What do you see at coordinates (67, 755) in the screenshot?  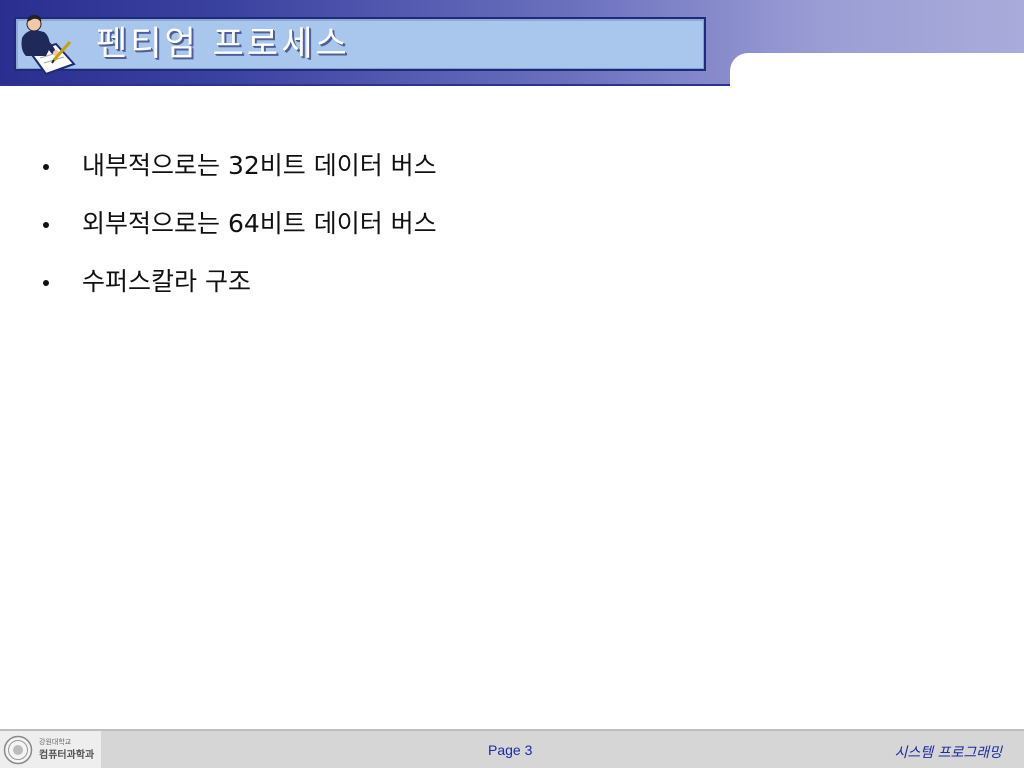 I see `footer-department-name: 컴퓨터과학과` at bounding box center [67, 755].